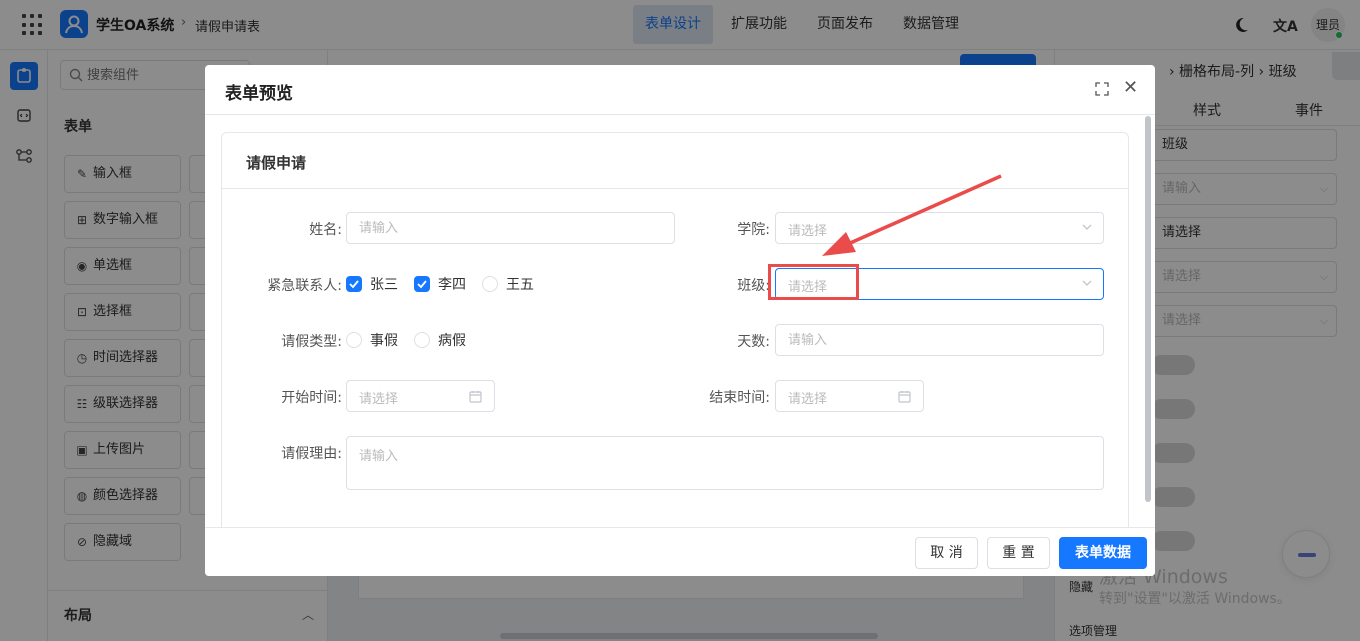 This screenshot has height=641, width=1360. I want to click on label-class: 班级:, so click(753, 286).